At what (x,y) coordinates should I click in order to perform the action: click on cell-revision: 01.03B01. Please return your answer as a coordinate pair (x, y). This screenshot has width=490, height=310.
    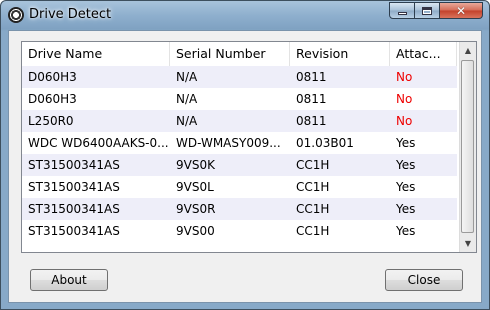
    Looking at the image, I should click on (325, 143).